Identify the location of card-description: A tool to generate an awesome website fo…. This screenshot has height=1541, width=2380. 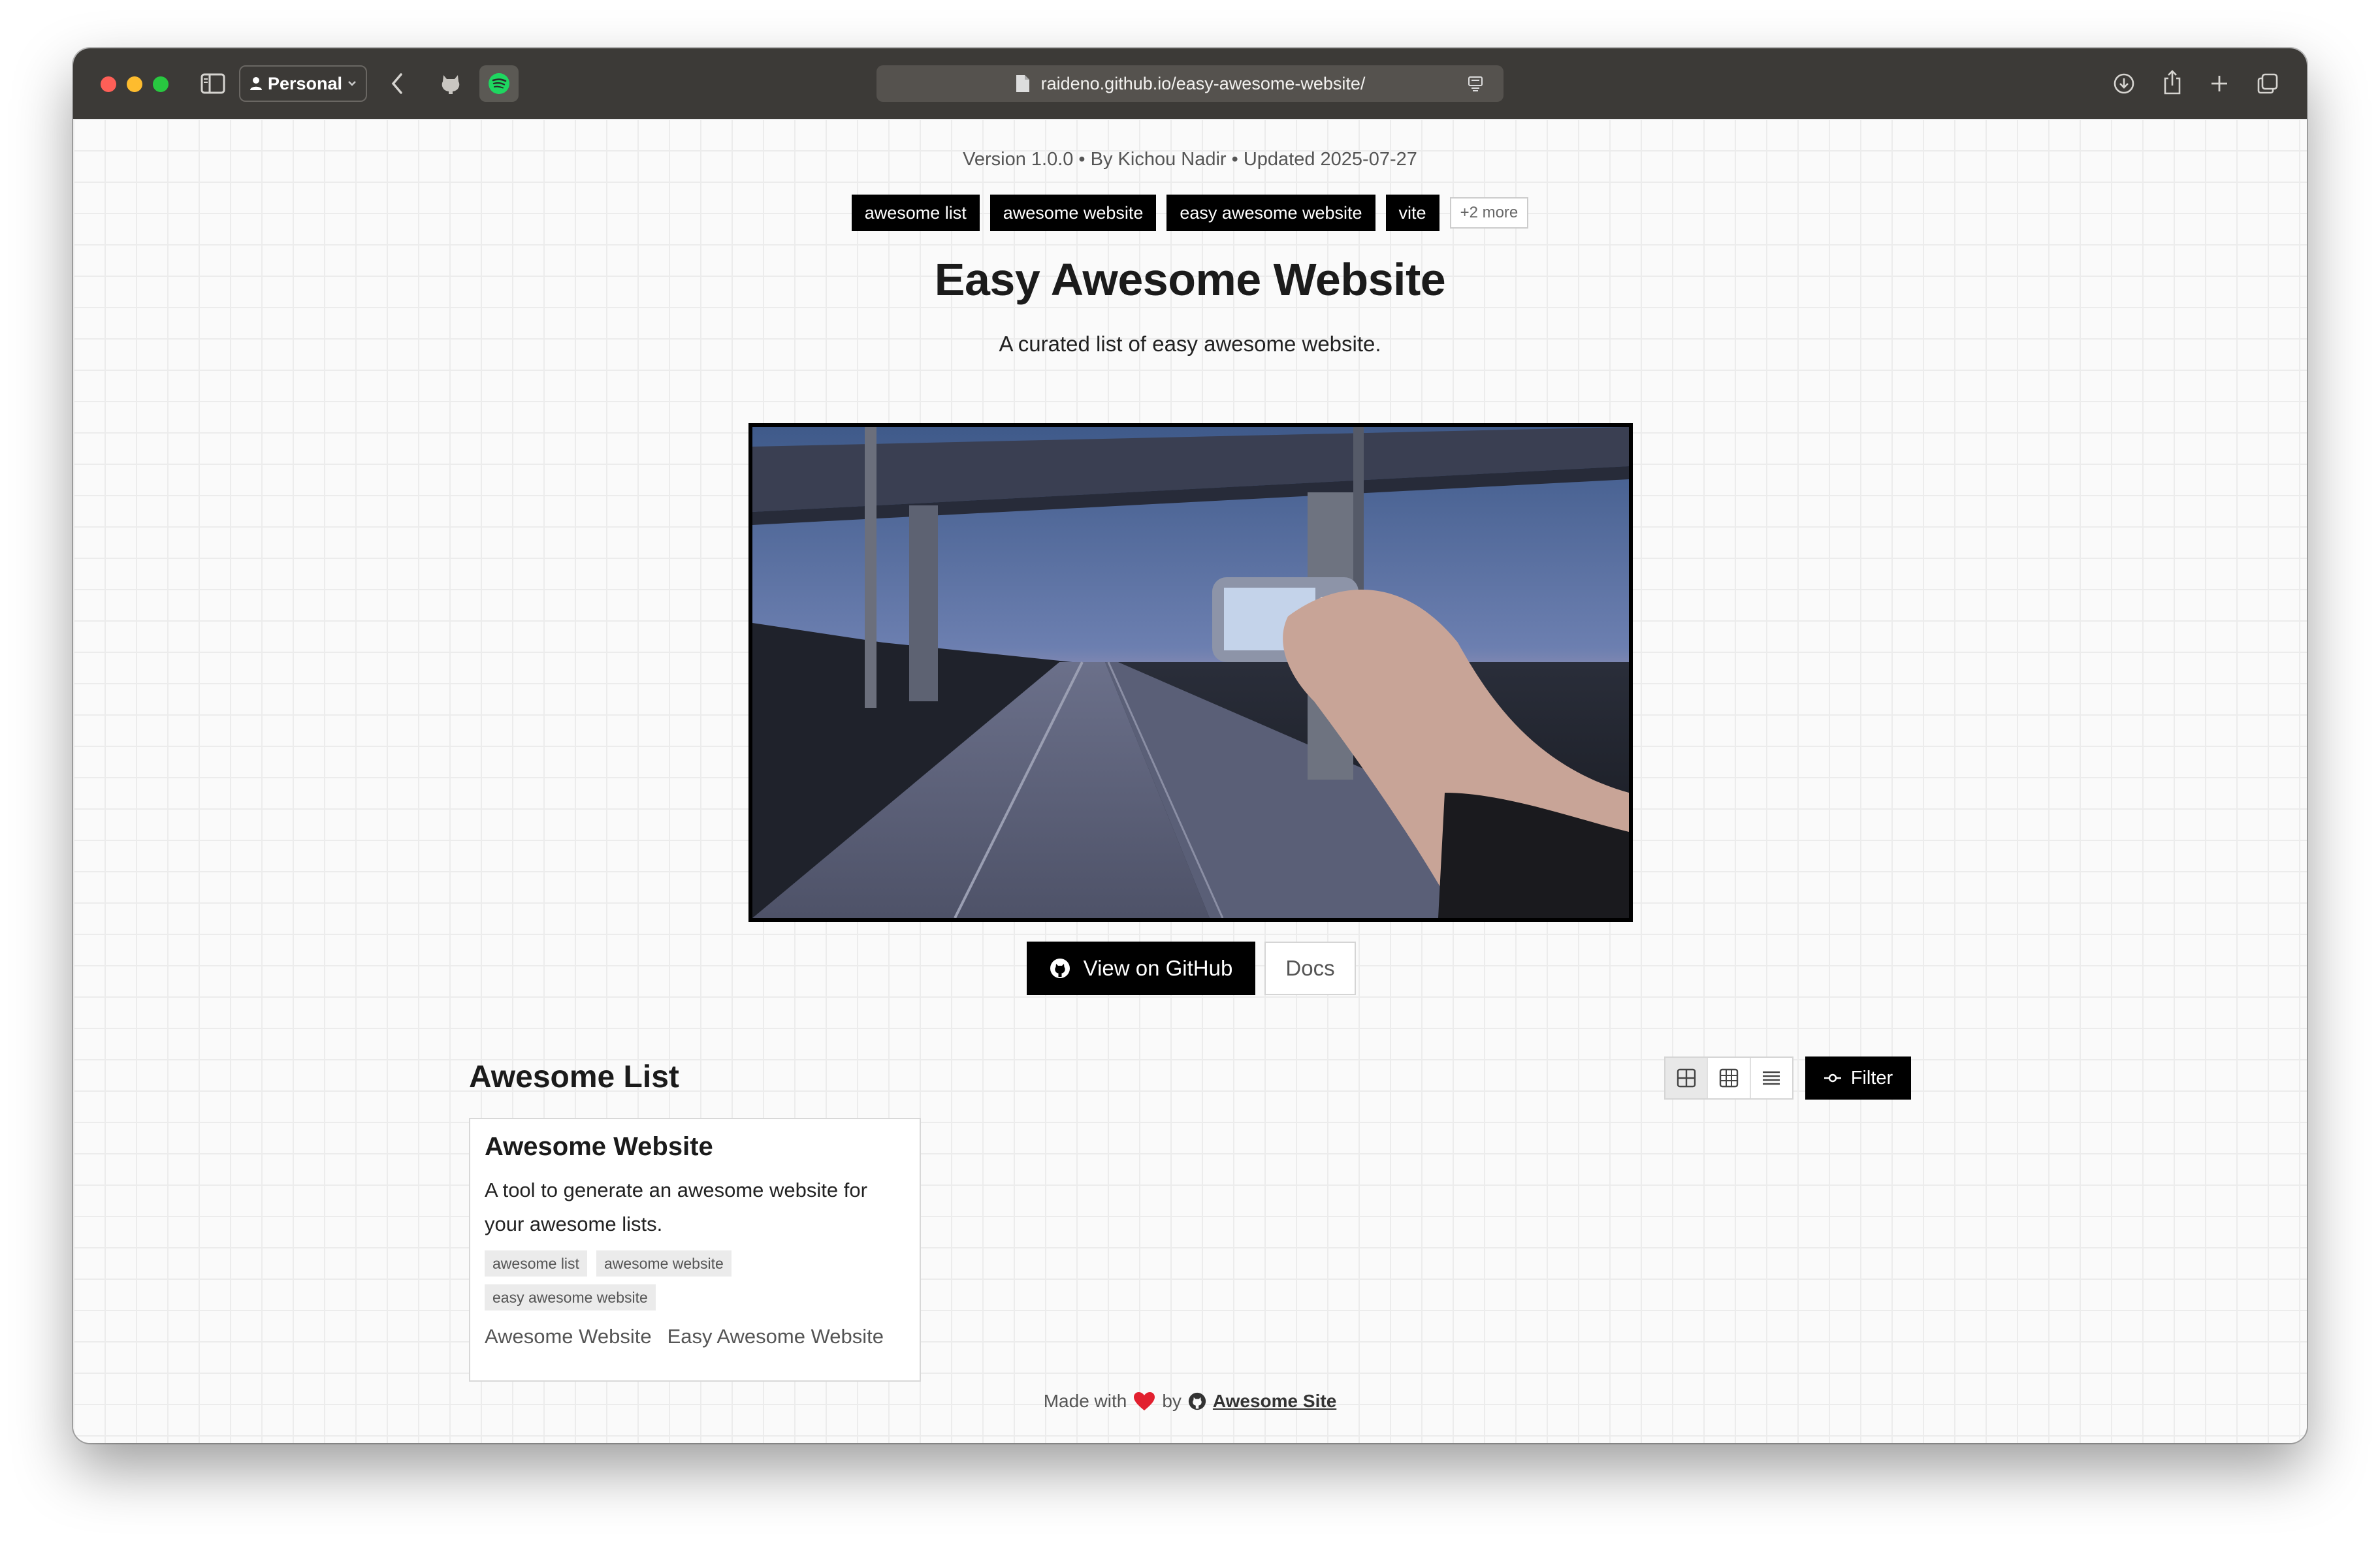
(676, 1207).